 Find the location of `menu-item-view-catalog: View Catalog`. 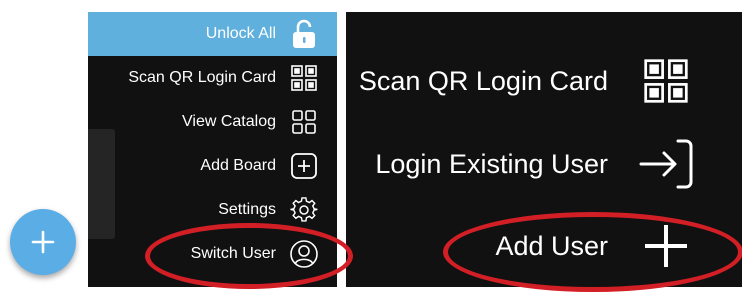

menu-item-view-catalog: View Catalog is located at coordinates (212, 122).